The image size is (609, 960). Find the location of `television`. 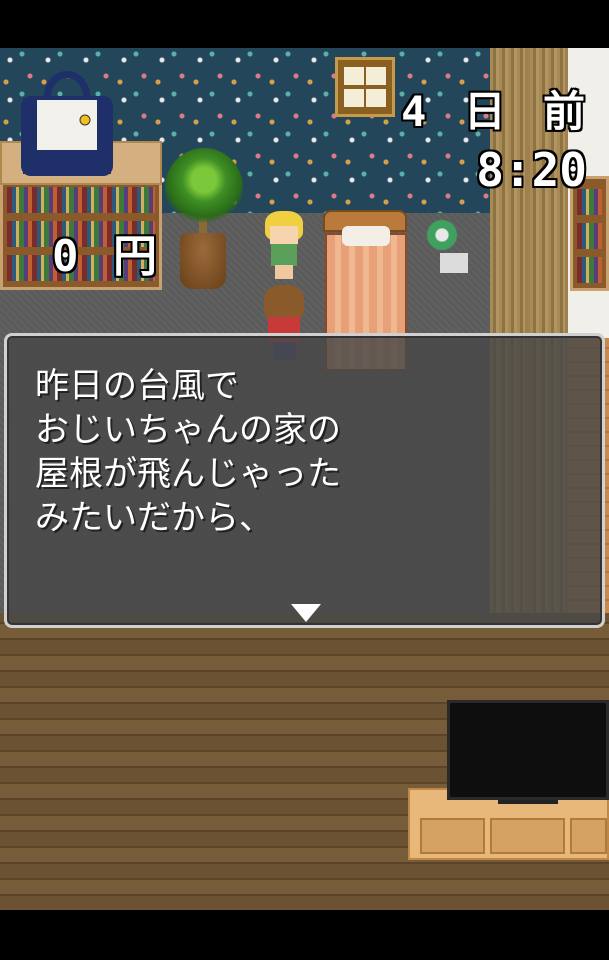

television is located at coordinates (528, 750).